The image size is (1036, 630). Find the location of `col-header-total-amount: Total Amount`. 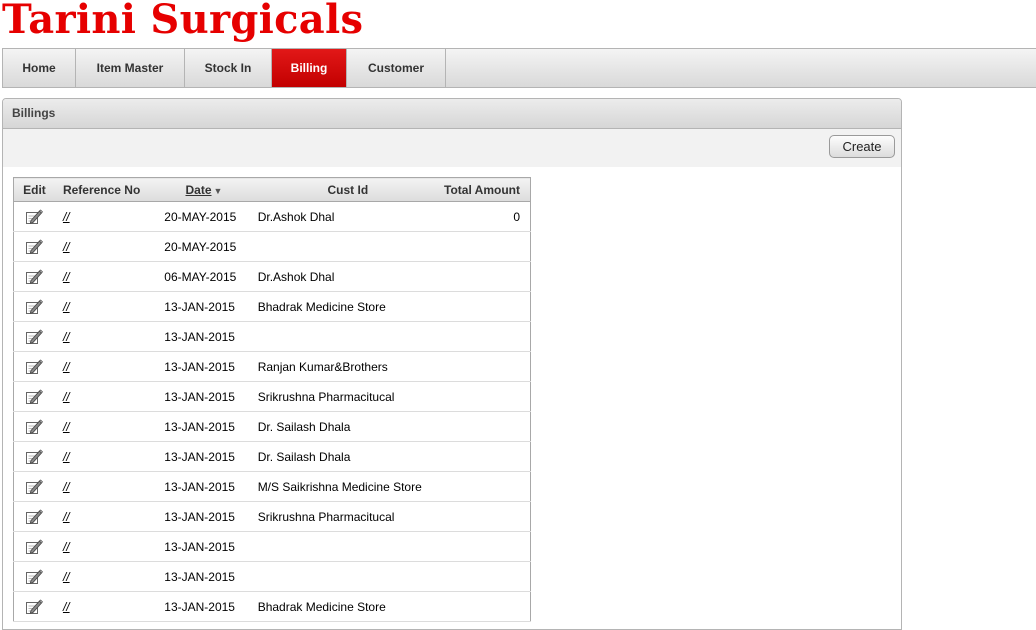

col-header-total-amount: Total Amount is located at coordinates (487, 189).